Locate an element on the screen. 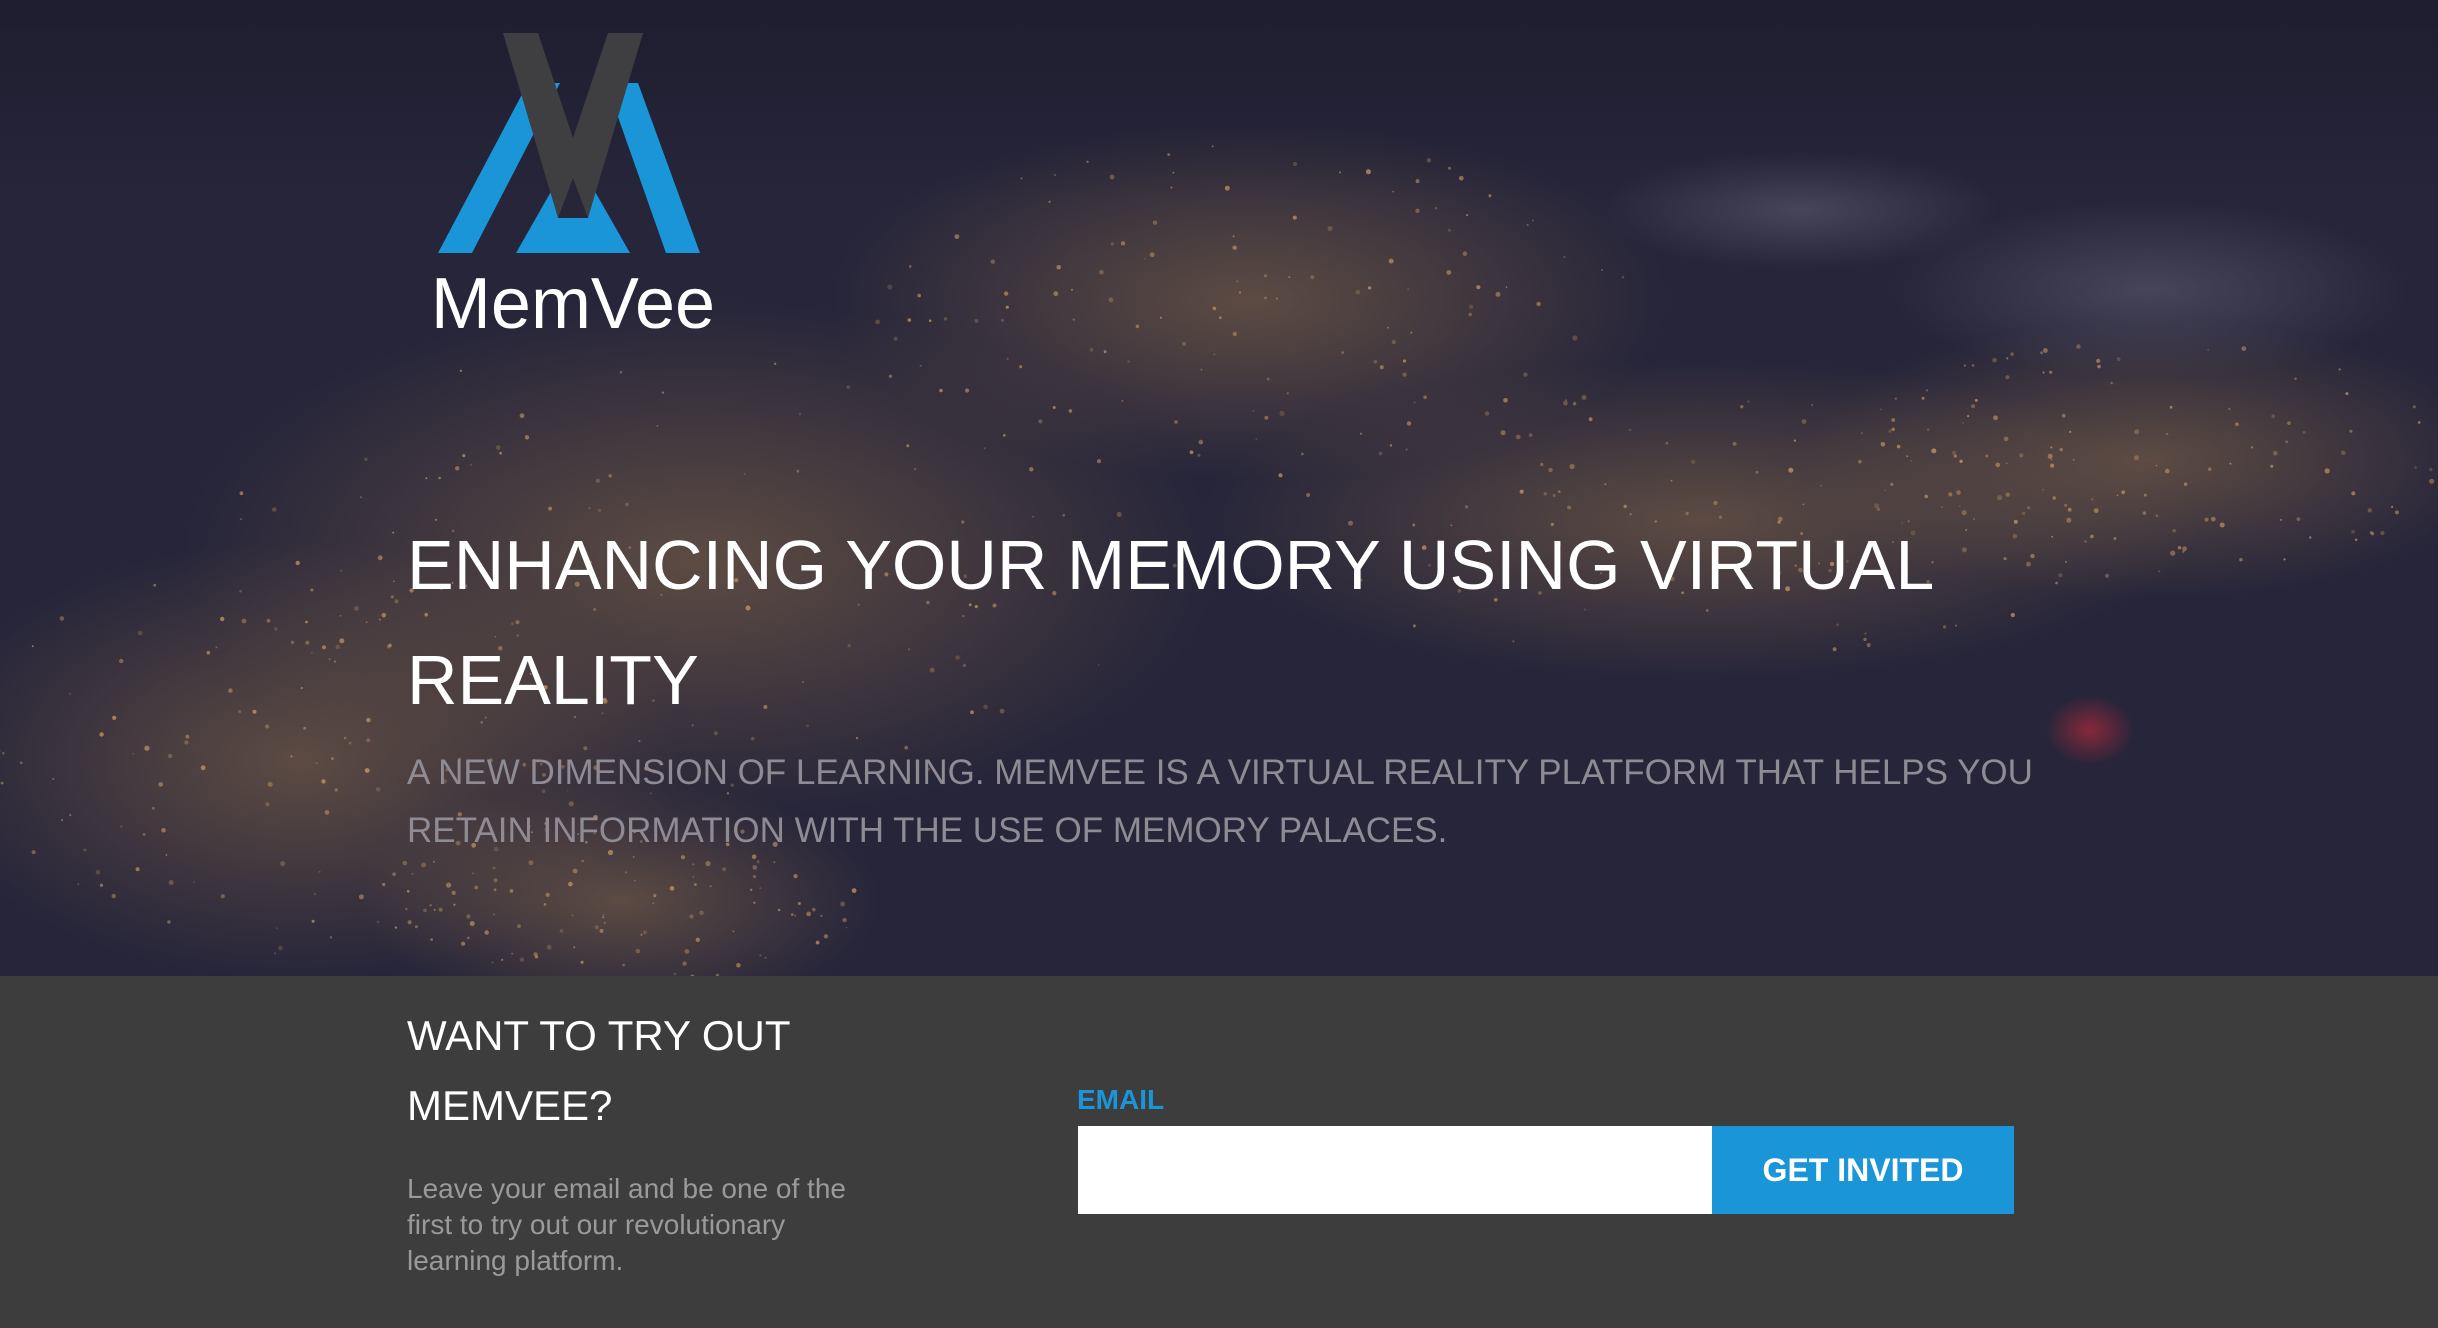 The width and height of the screenshot is (2438, 1328). brand-name: MemVee is located at coordinates (573, 304).